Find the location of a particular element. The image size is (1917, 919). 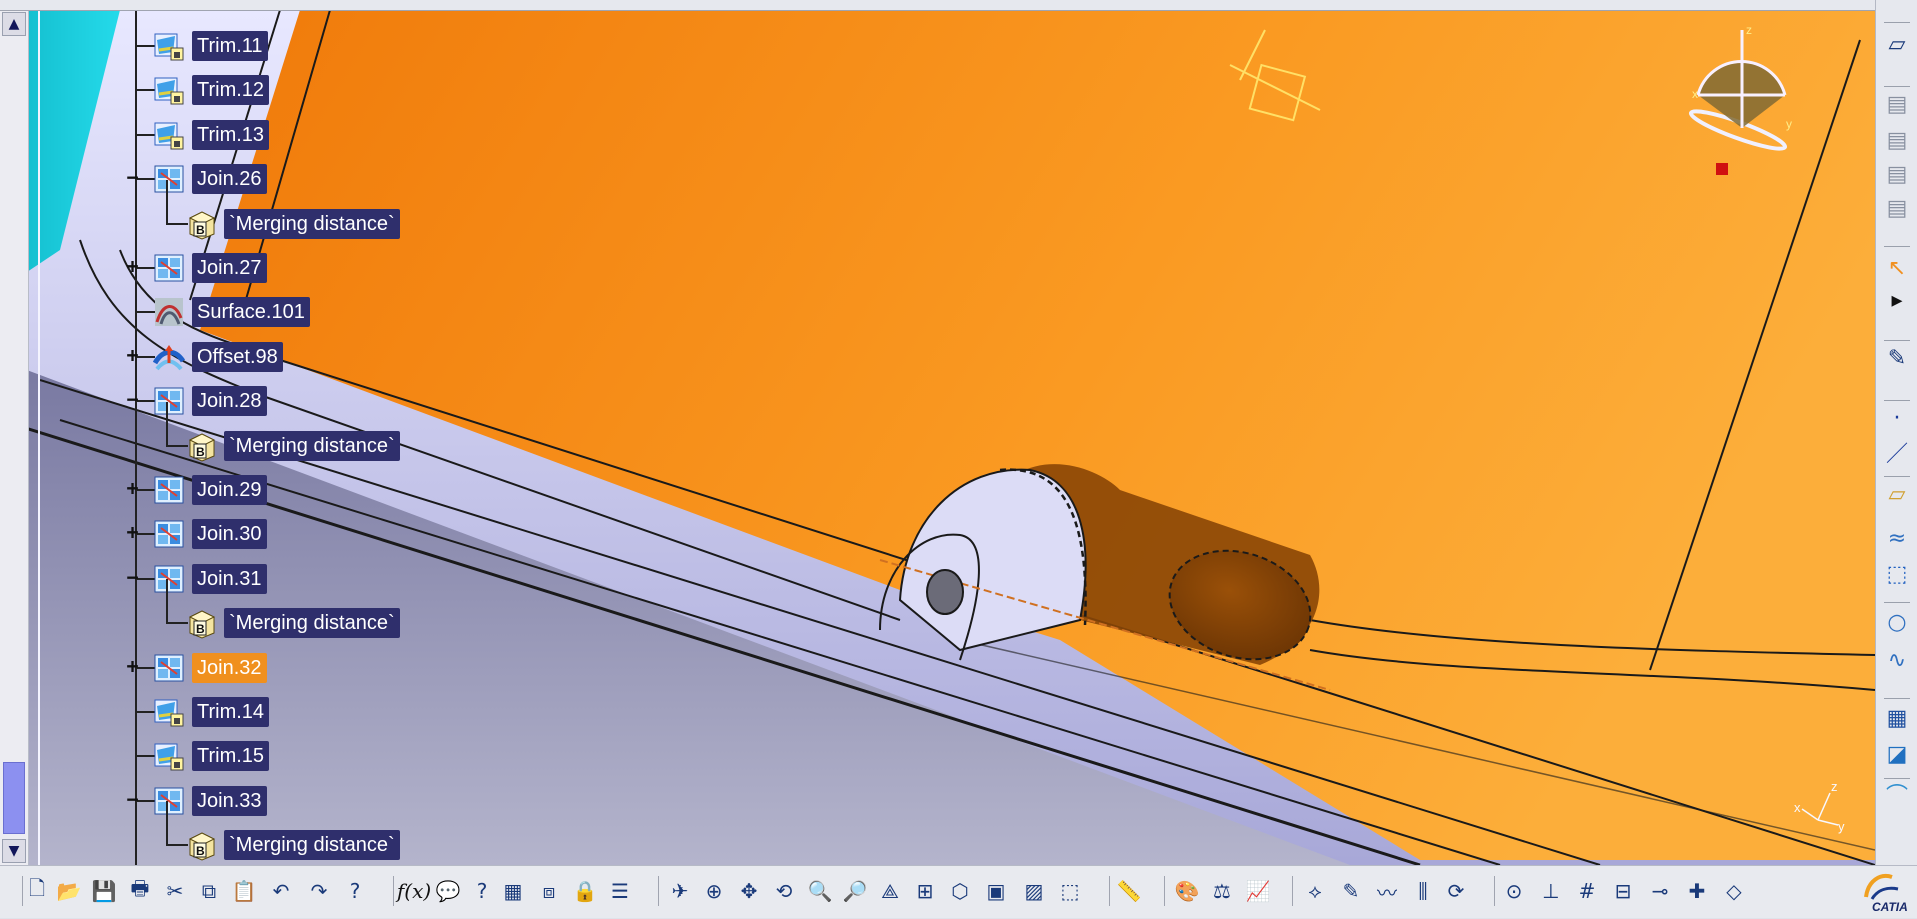

design-table-icon: ⧈ is located at coordinates (549, 891).